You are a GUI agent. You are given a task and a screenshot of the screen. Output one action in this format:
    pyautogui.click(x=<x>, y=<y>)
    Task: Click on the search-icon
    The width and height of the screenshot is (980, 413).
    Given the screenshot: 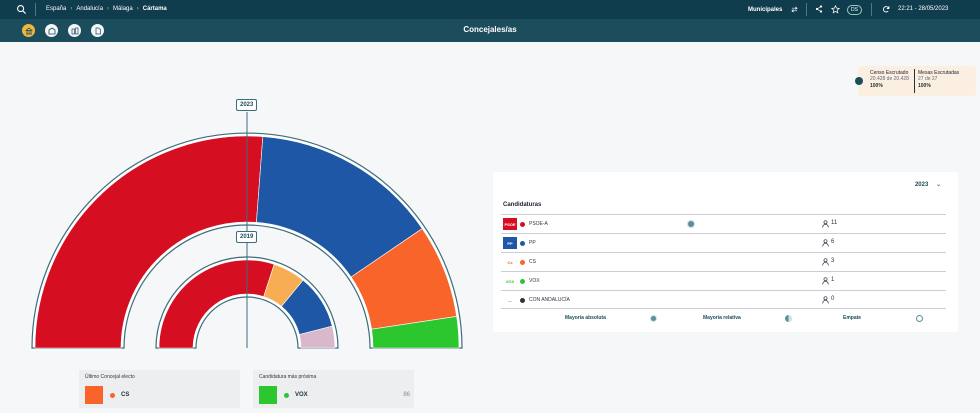 What is the action you would take?
    pyautogui.click(x=21, y=9)
    